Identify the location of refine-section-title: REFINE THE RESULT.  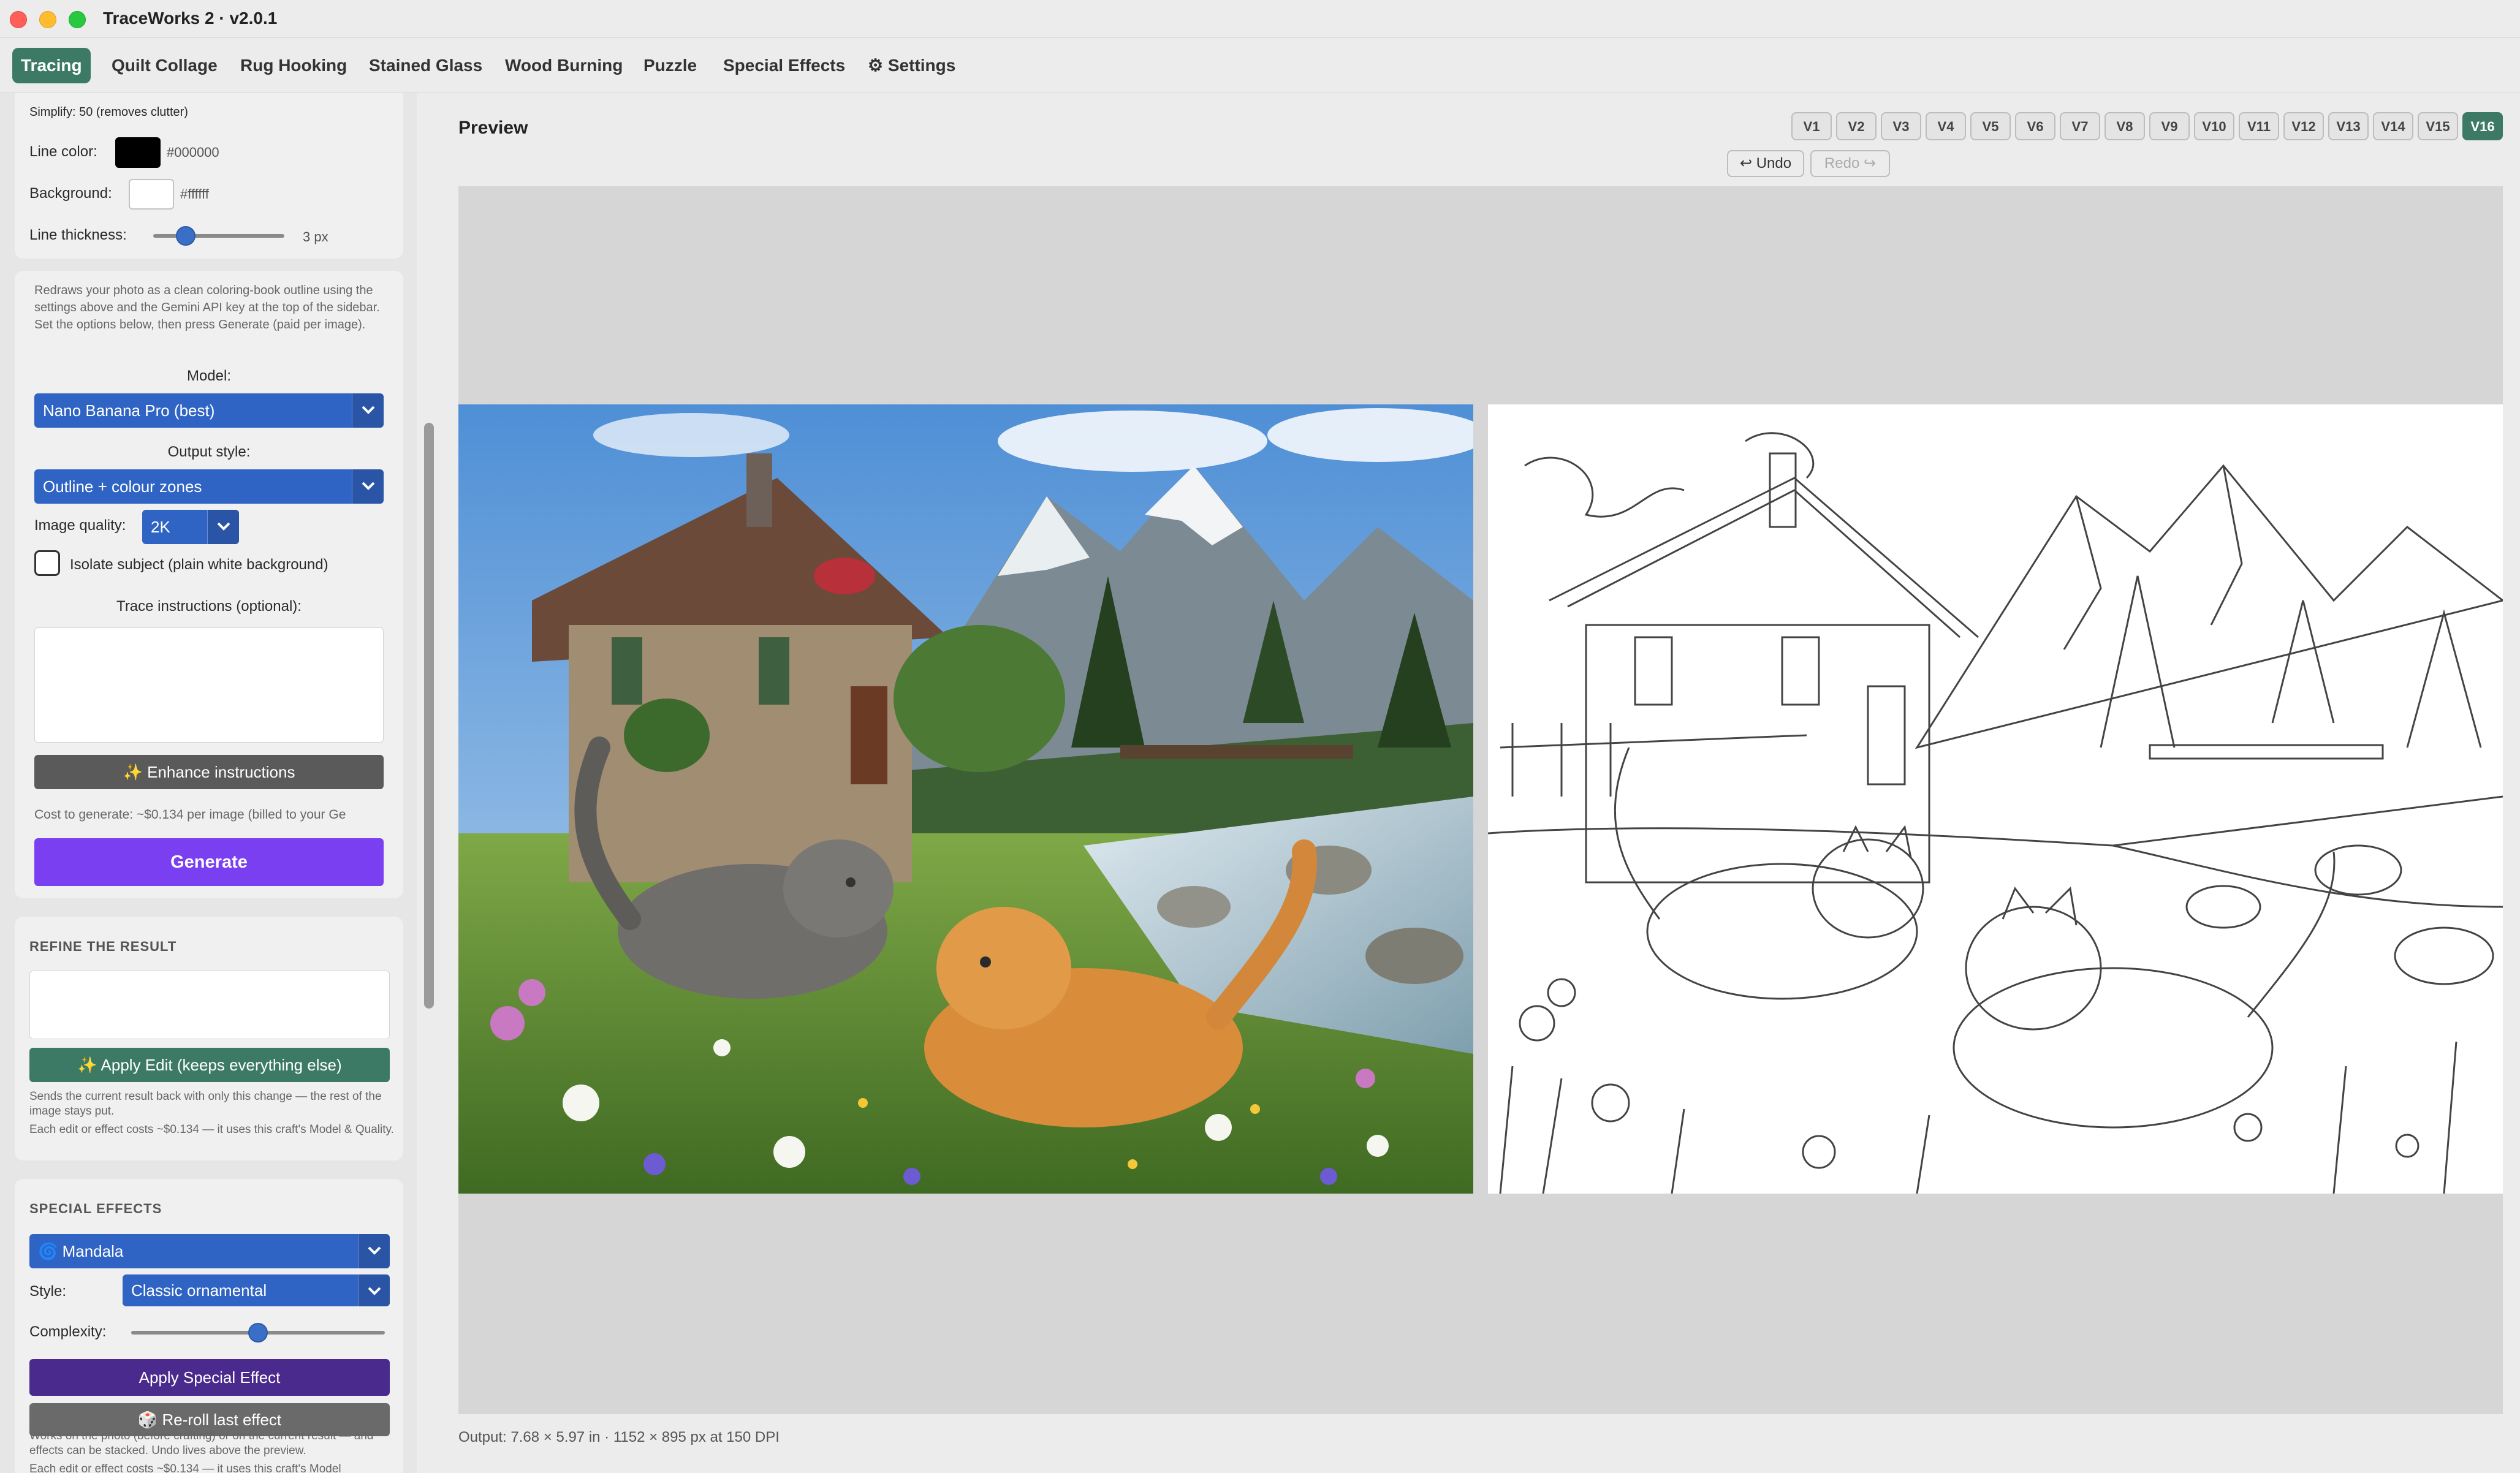
(103, 946).